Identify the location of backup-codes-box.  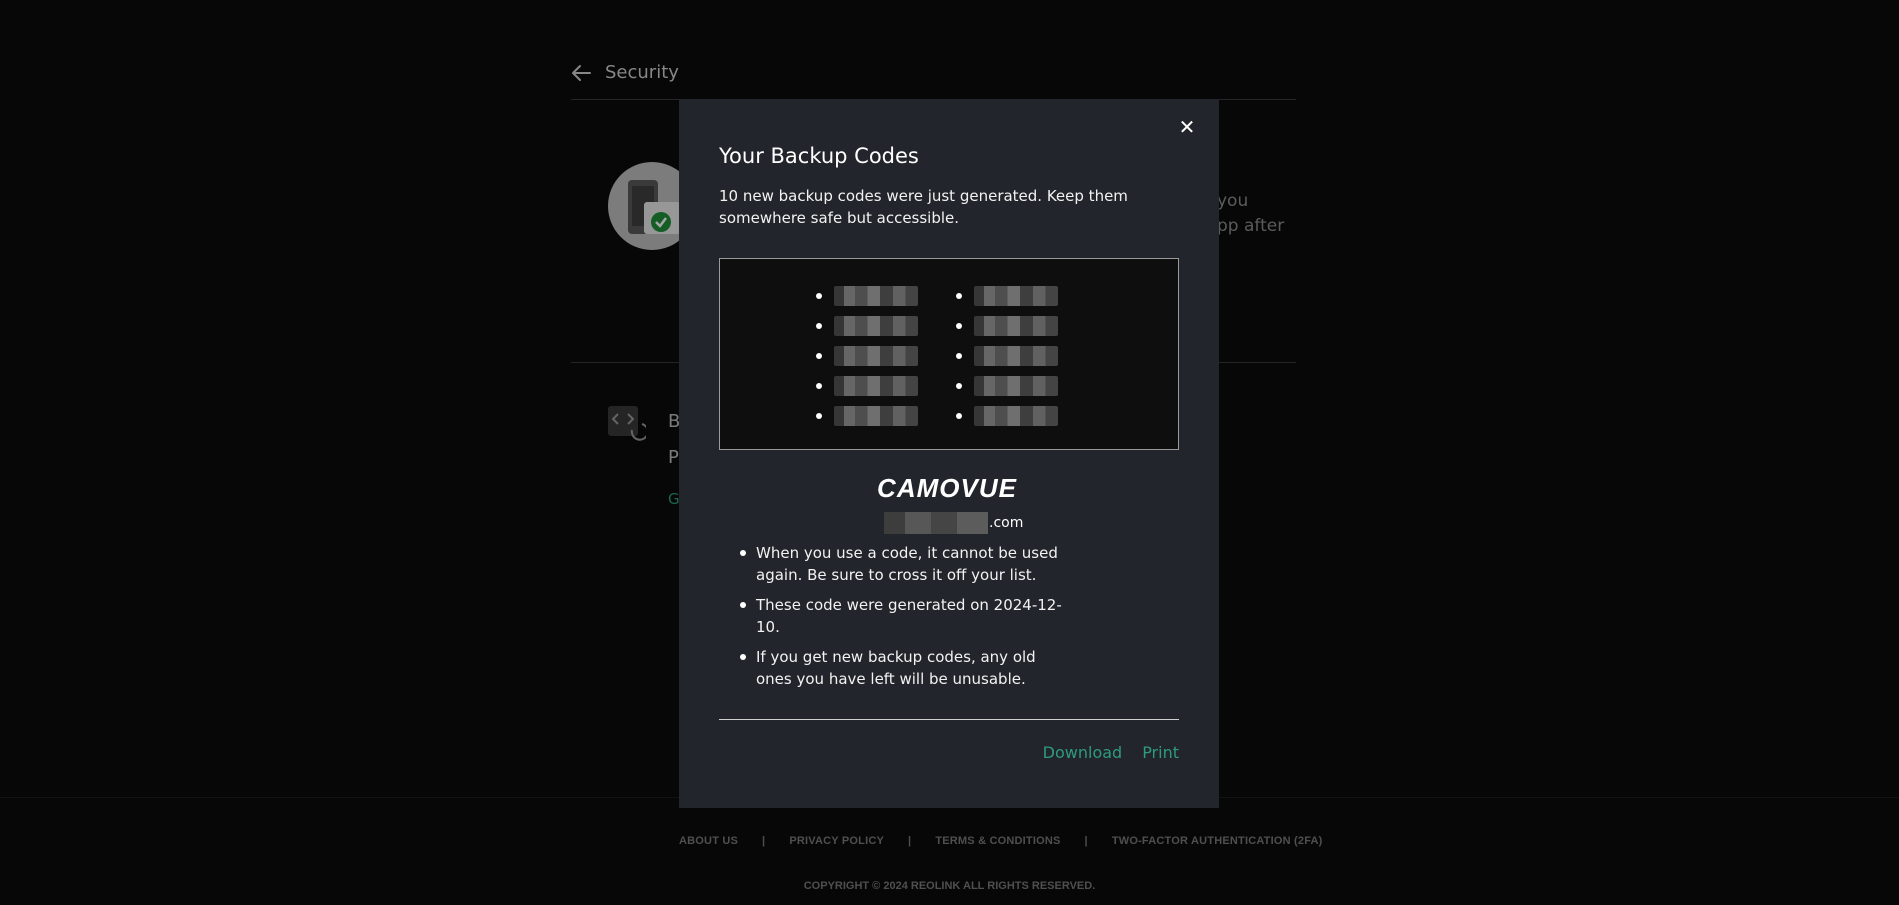
(949, 354).